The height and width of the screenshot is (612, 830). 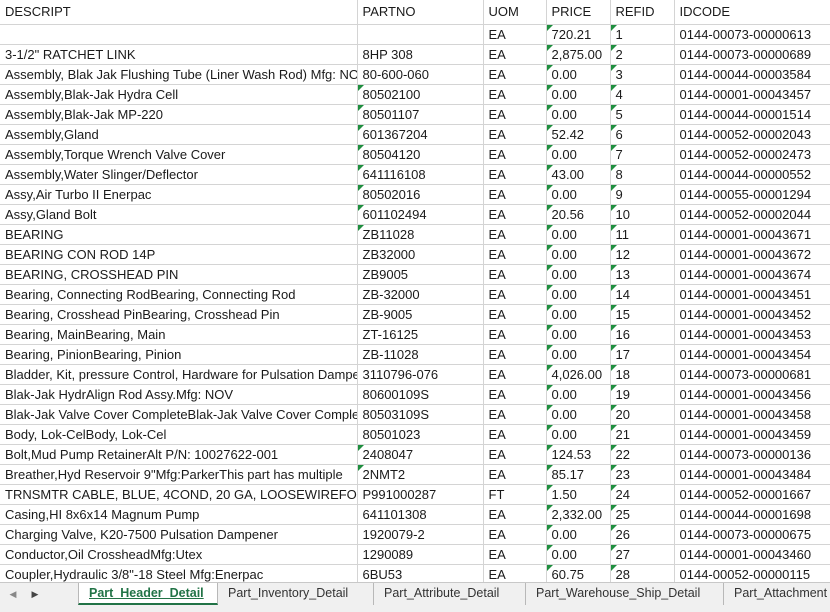 I want to click on cell-refid: 20, so click(x=642, y=414).